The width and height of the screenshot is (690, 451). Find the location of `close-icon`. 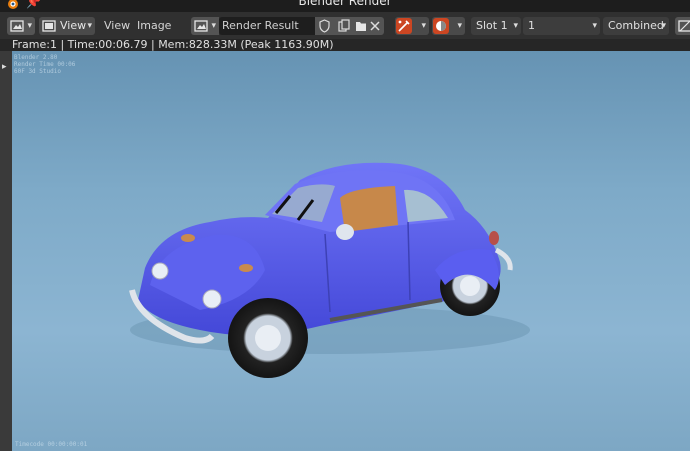

close-icon is located at coordinates (375, 26).